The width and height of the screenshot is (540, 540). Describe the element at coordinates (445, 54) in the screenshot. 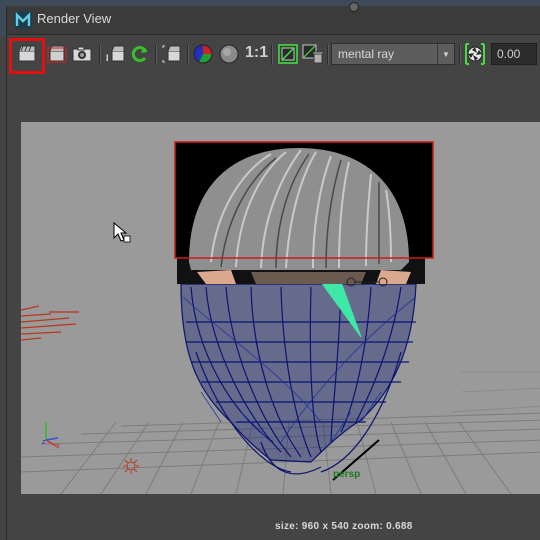

I see `chevron-down-icon: ▼` at that location.